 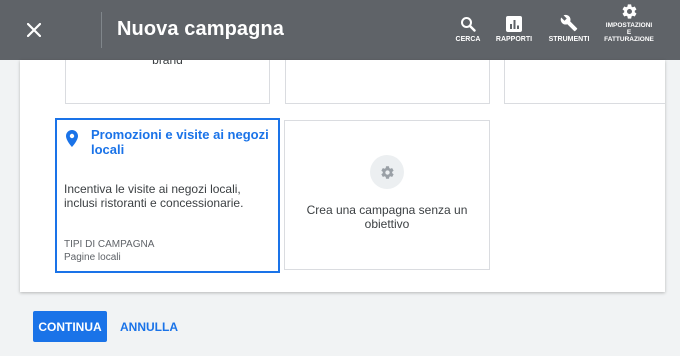 What do you see at coordinates (387, 82) in the screenshot?
I see `objective-card-top-middle` at bounding box center [387, 82].